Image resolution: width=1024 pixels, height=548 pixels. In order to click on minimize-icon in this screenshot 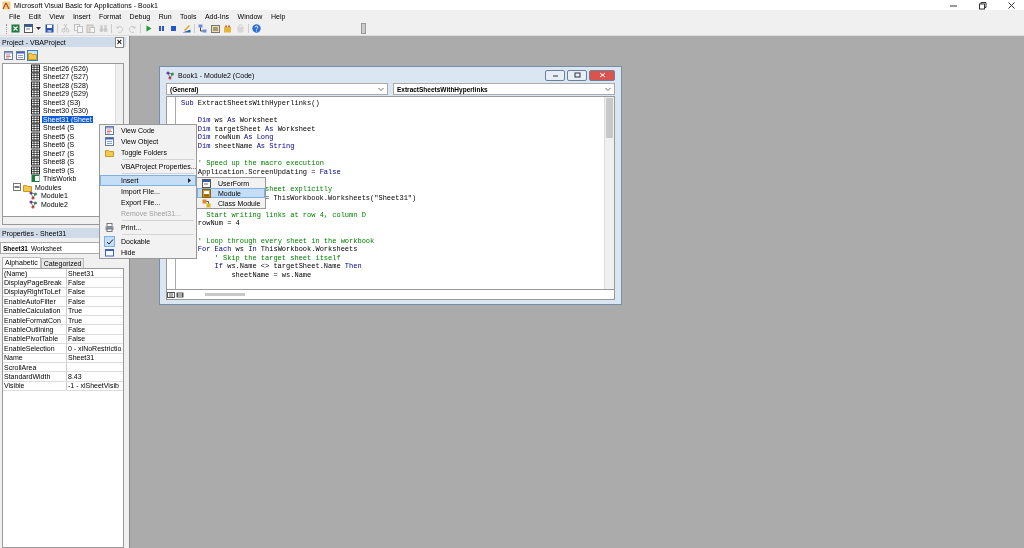, I will do `click(555, 75)`.